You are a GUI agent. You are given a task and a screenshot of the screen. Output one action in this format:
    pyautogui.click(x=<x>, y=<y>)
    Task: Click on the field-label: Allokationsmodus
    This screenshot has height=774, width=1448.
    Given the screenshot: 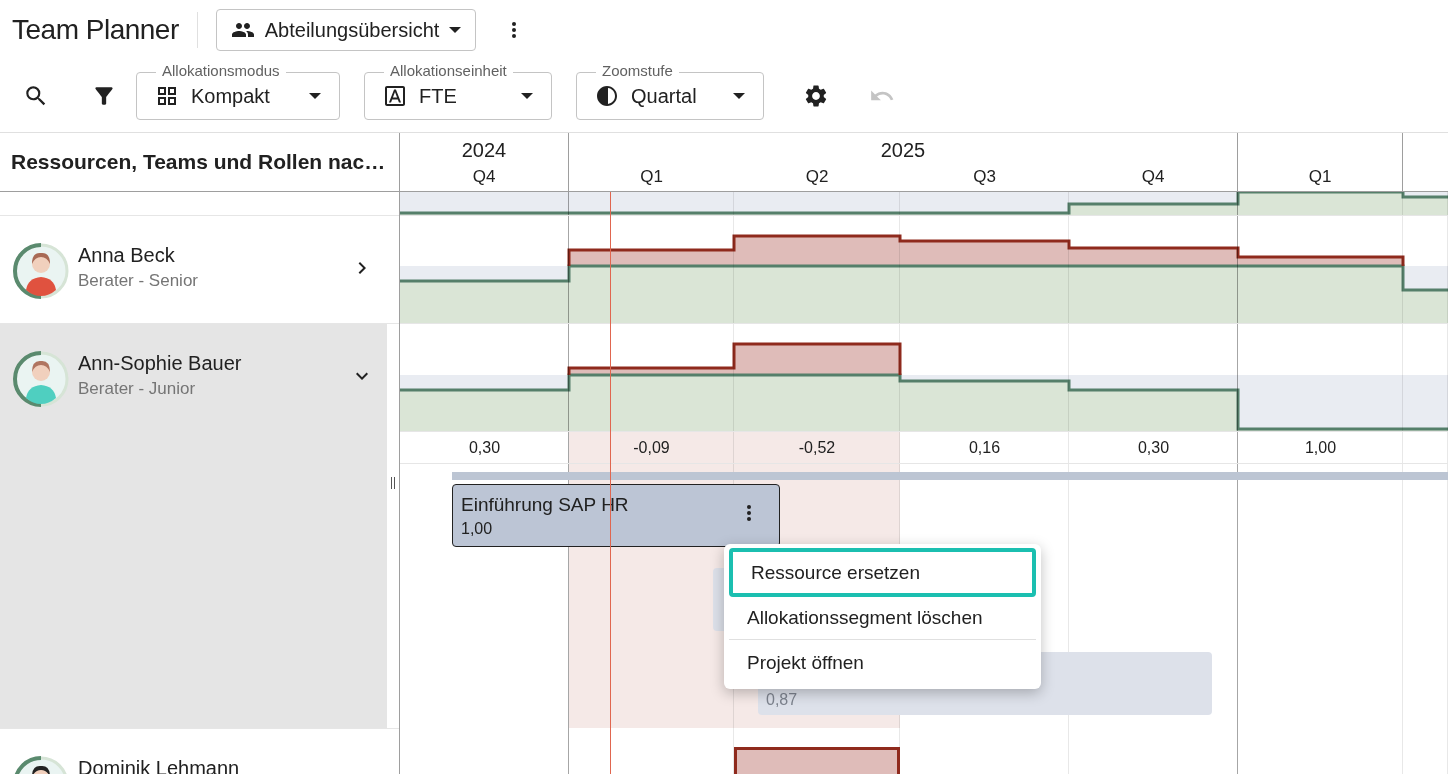 What is the action you would take?
    pyautogui.click(x=221, y=70)
    